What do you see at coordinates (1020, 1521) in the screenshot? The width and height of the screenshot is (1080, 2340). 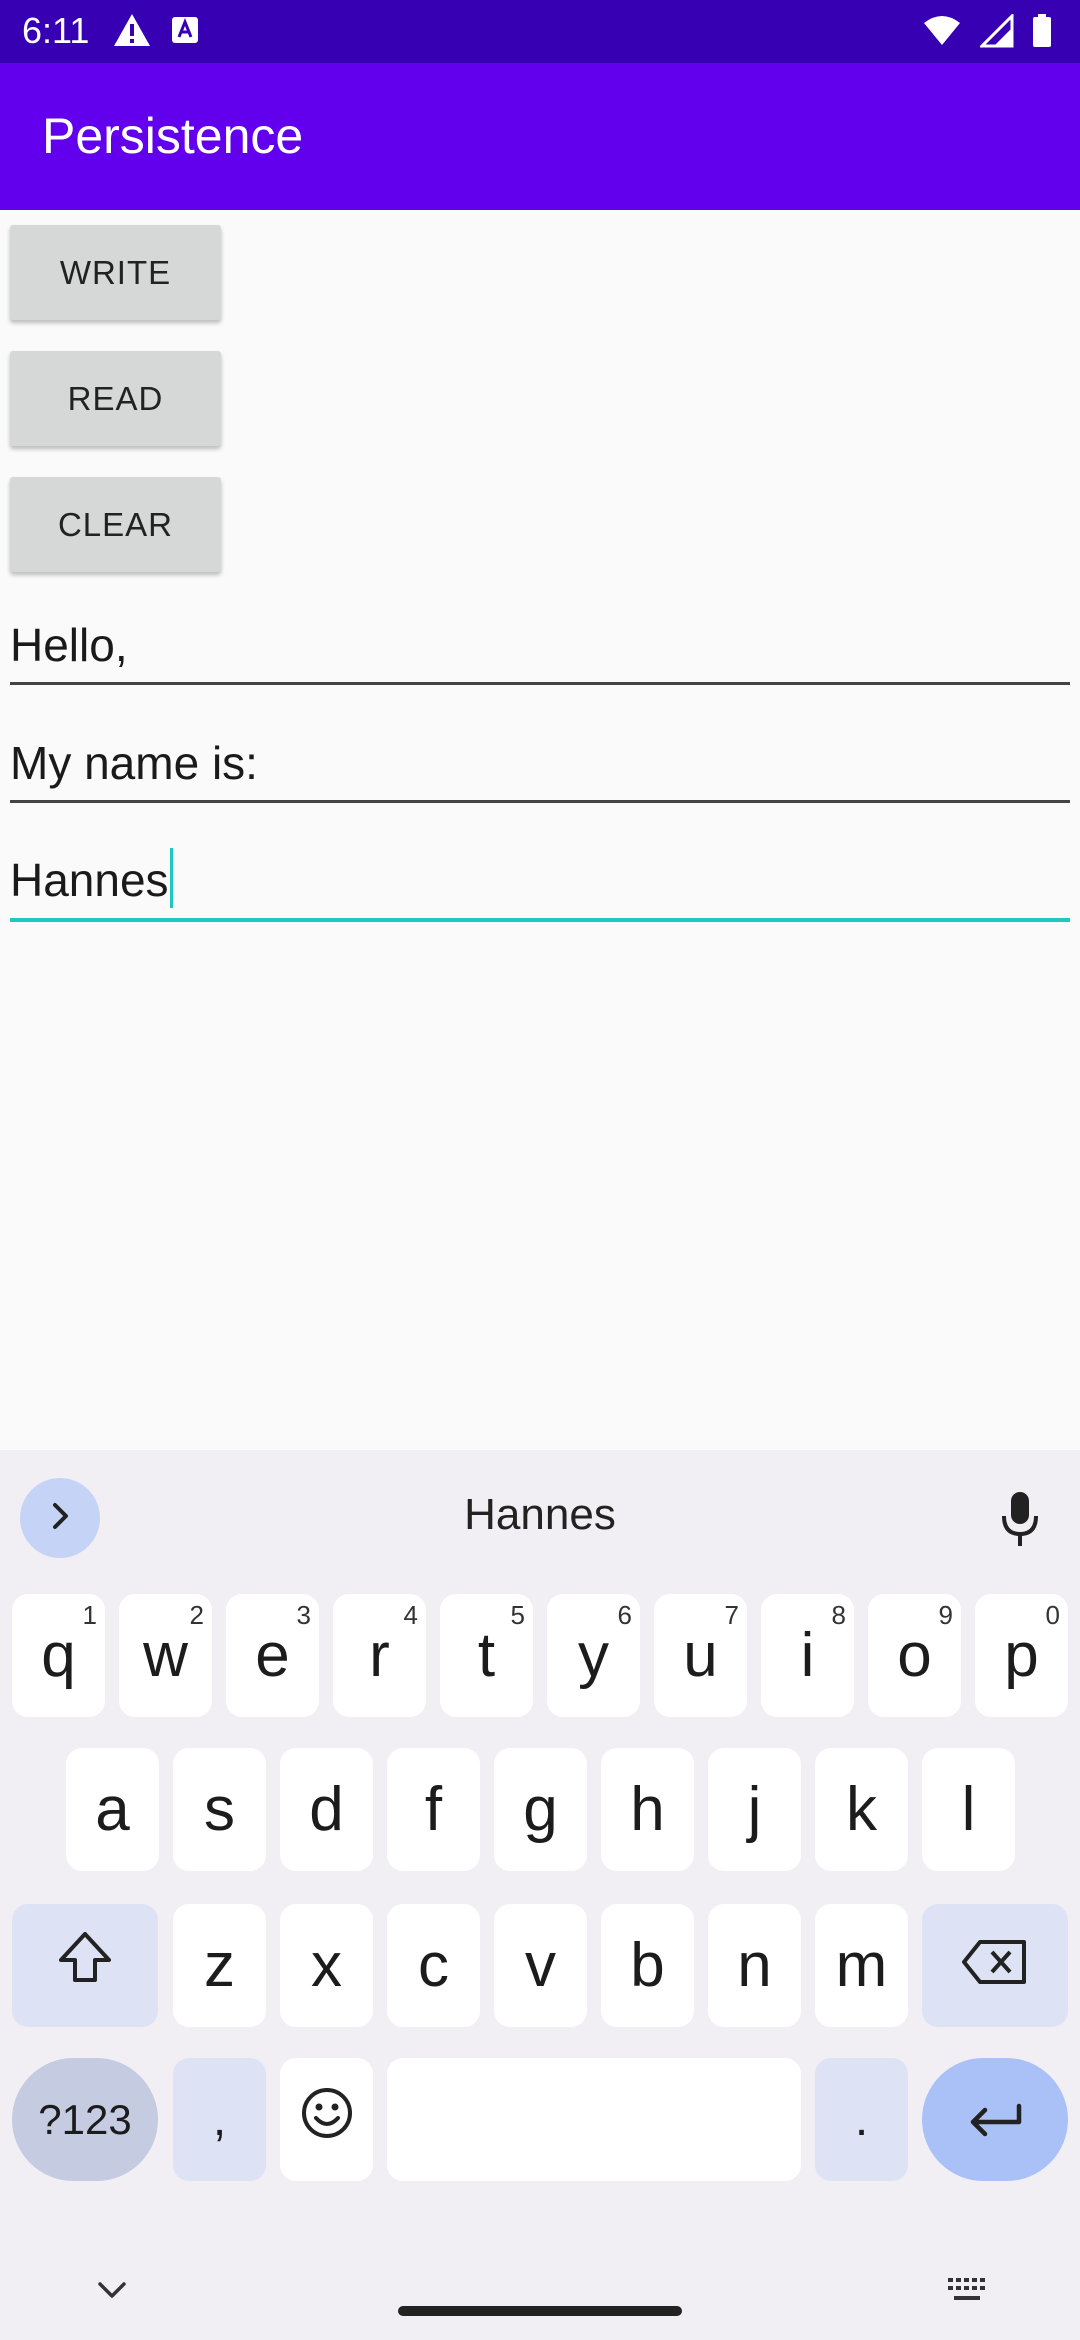 I see `microphone-icon` at bounding box center [1020, 1521].